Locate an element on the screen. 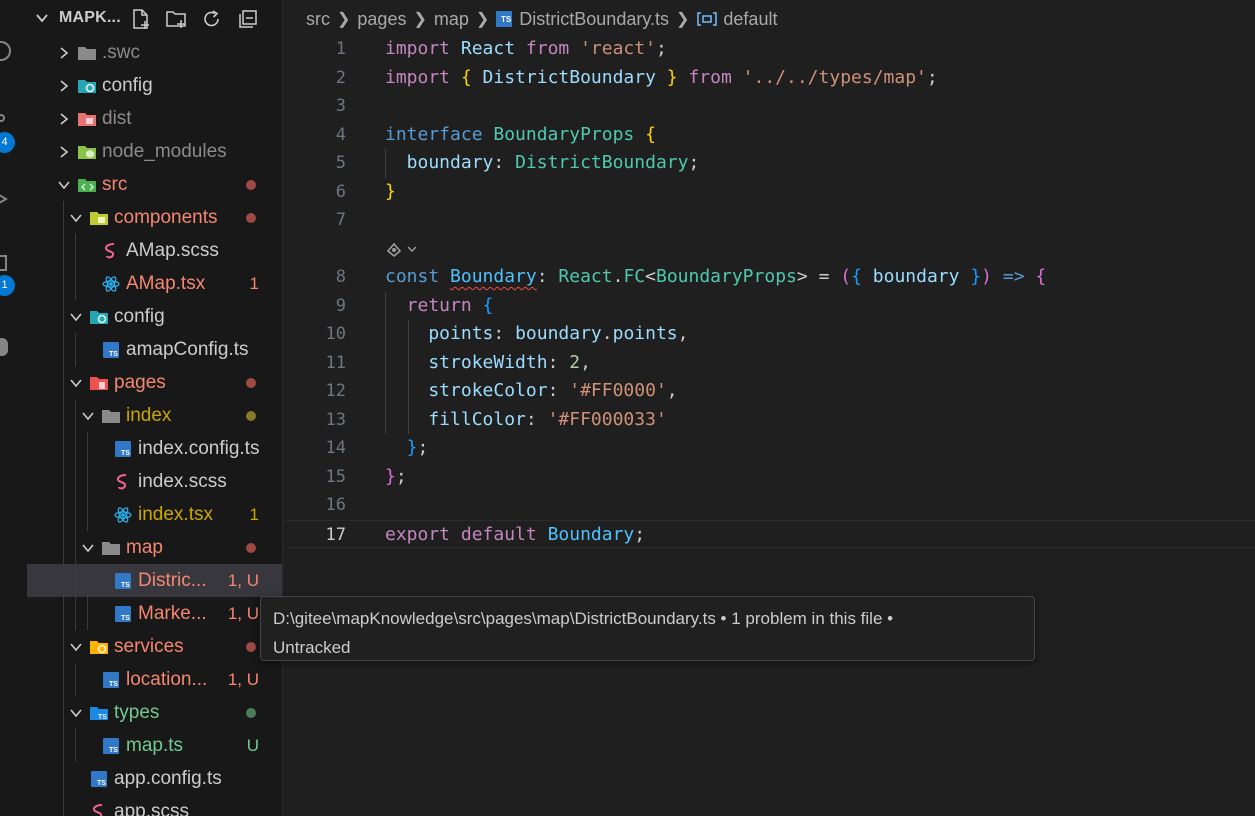 This screenshot has height=816, width=1255. code-line: 11 strokeWidth: 2, is located at coordinates (769, 363).